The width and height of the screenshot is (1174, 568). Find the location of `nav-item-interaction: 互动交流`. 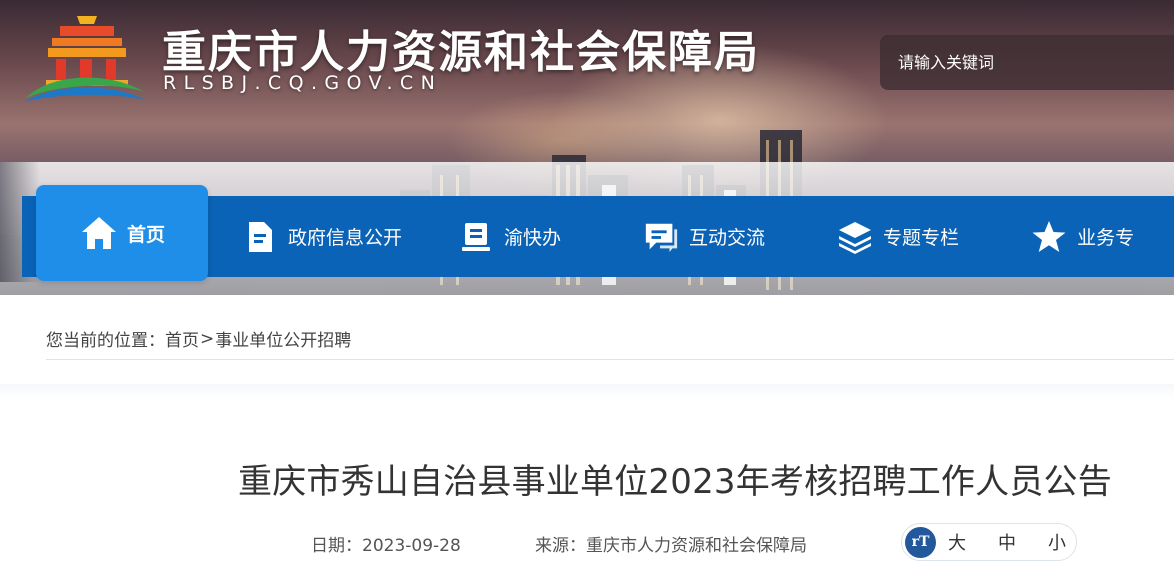

nav-item-interaction: 互动交流 is located at coordinates (704, 236).